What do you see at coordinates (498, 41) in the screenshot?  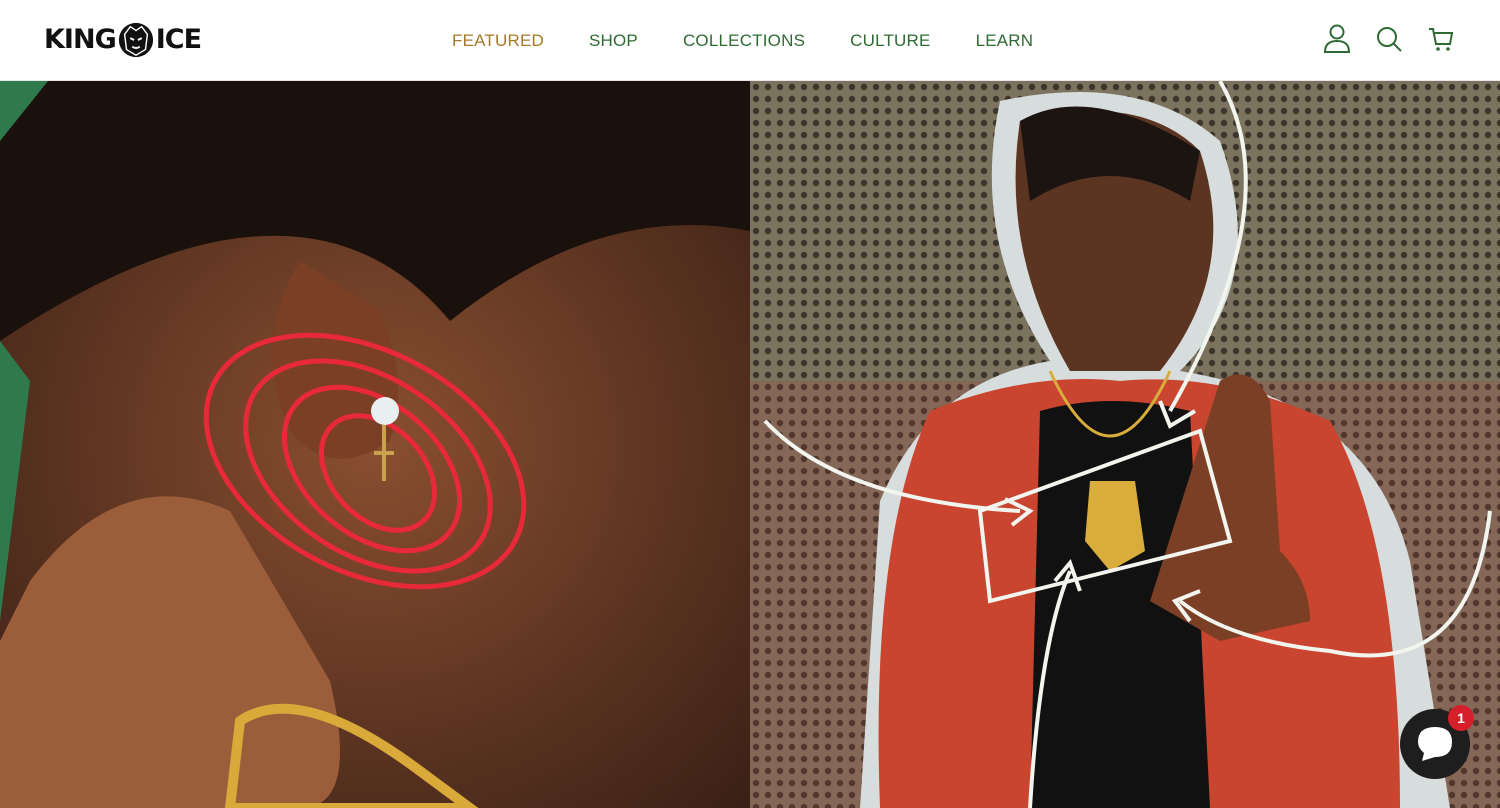 I see `nav-featured: FEATURED` at bounding box center [498, 41].